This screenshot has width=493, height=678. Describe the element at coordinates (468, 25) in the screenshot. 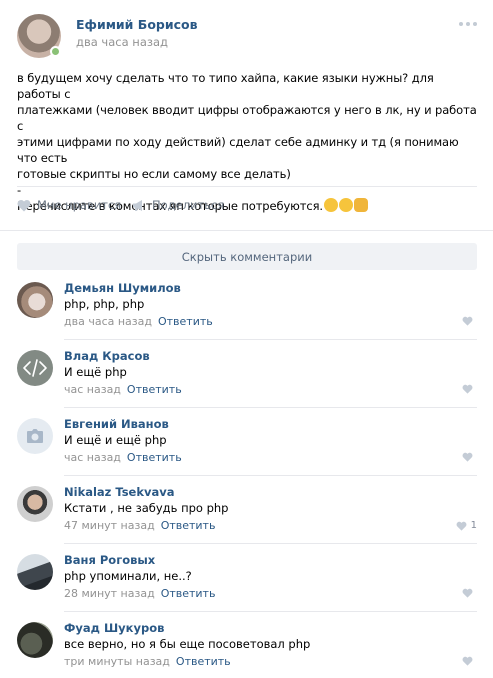

I see `more-options-icon` at that location.